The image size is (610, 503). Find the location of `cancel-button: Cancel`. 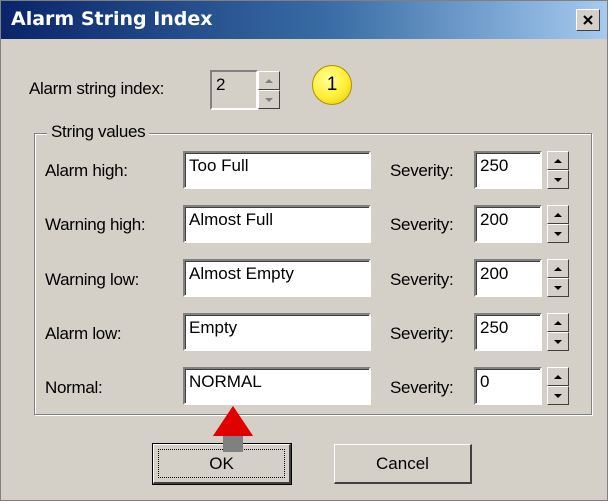

cancel-button: Cancel is located at coordinates (403, 464).